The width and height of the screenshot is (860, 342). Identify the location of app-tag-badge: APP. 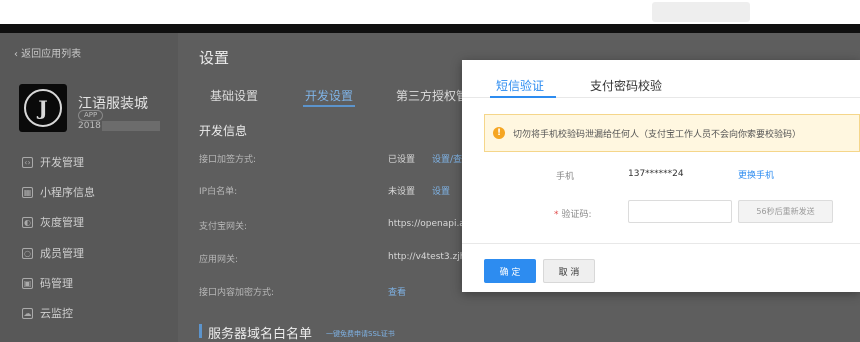
(91, 115).